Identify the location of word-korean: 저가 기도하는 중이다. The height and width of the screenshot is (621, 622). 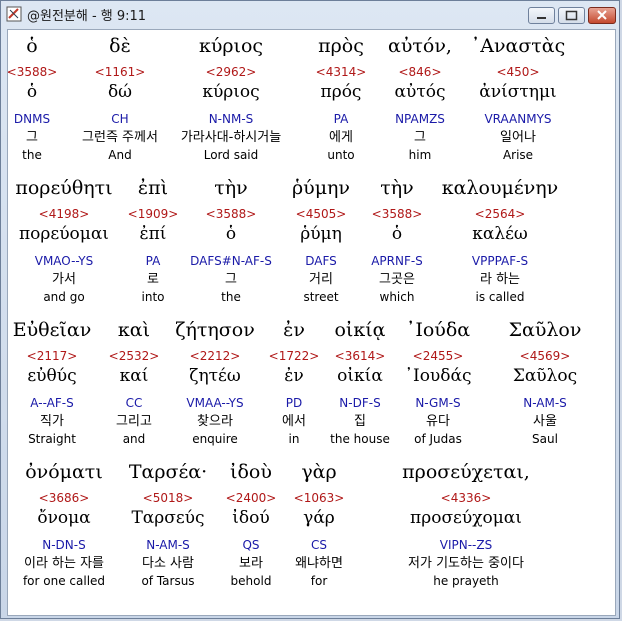
(466, 563).